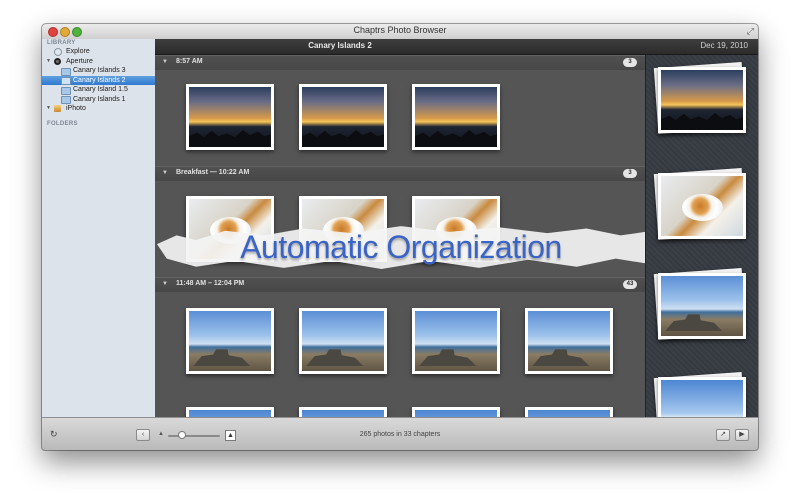 The image size is (800, 500). Describe the element at coordinates (742, 435) in the screenshot. I see `slideshow-button: ▶` at that location.